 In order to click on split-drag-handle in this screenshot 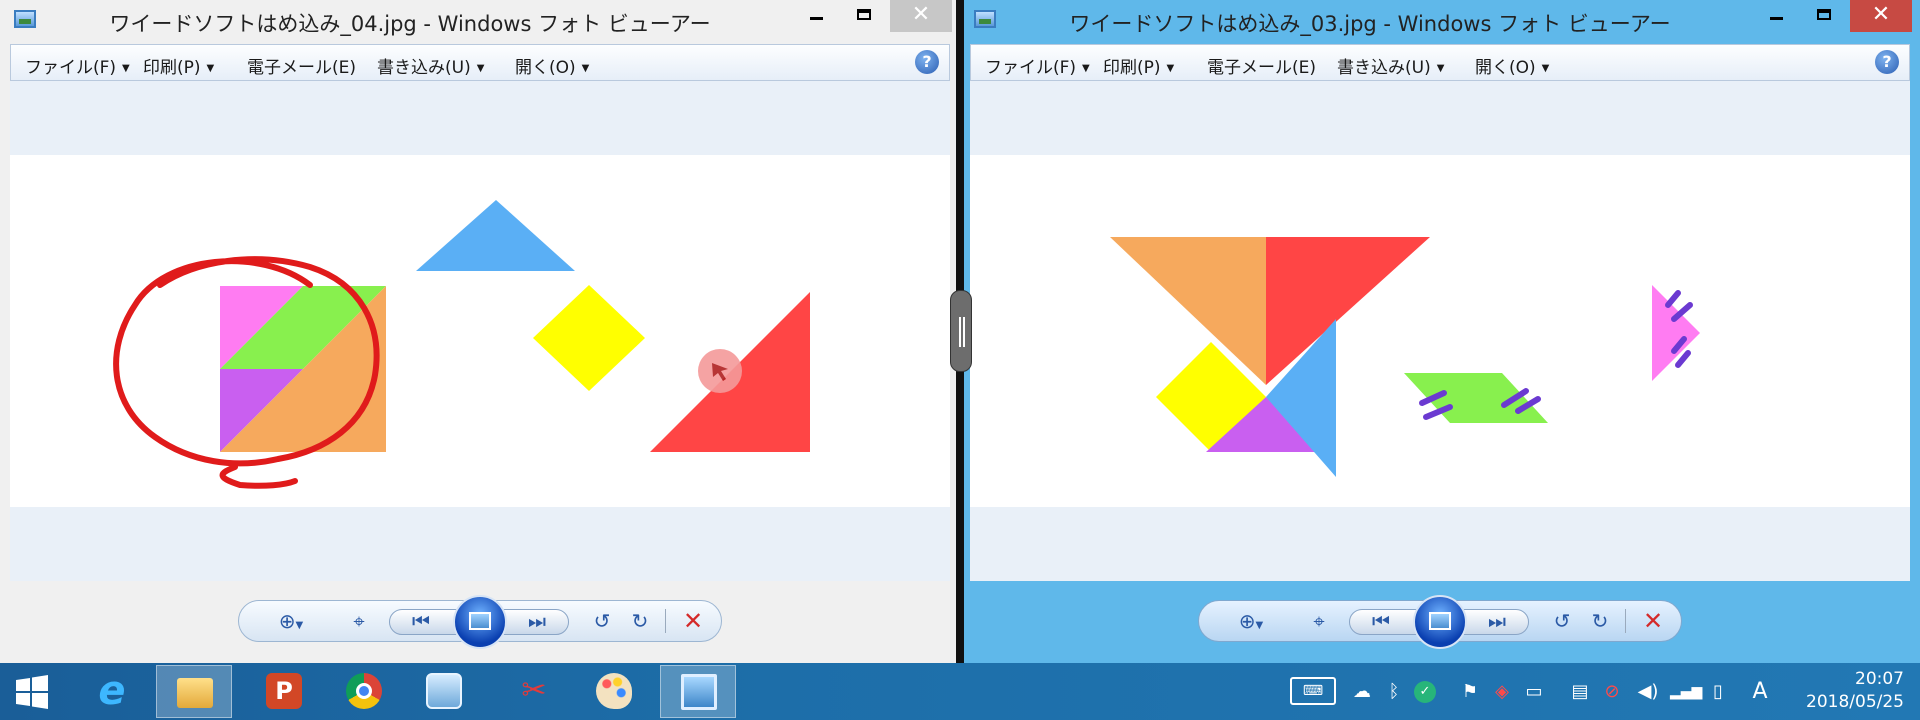, I will do `click(961, 331)`.